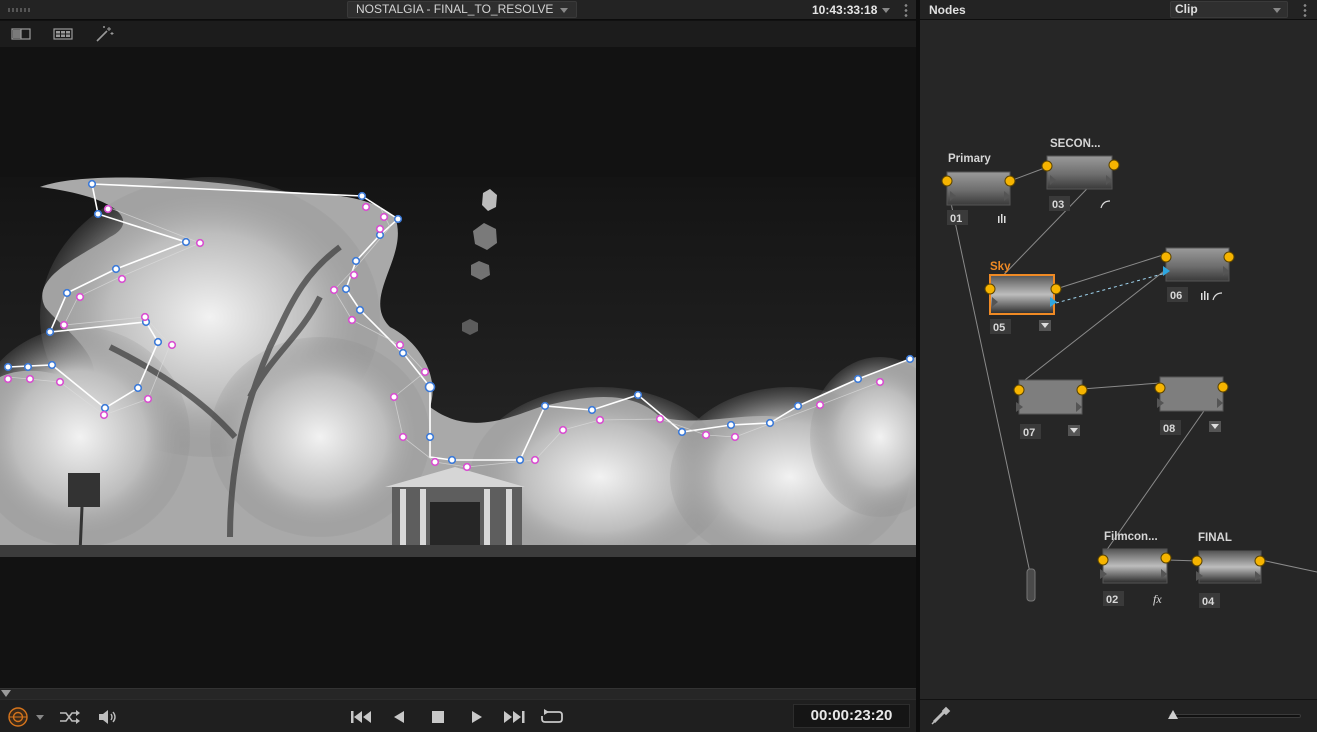 Image resolution: width=1317 pixels, height=732 pixels. I want to click on viewer-header: NOSTALGIA - FINAL_TO_RESOLVE 10:43:33:18, so click(458, 10).